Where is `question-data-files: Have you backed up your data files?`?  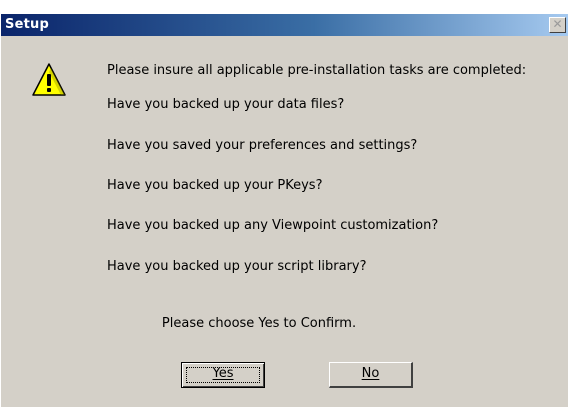
question-data-files: Have you backed up your data files? is located at coordinates (226, 104).